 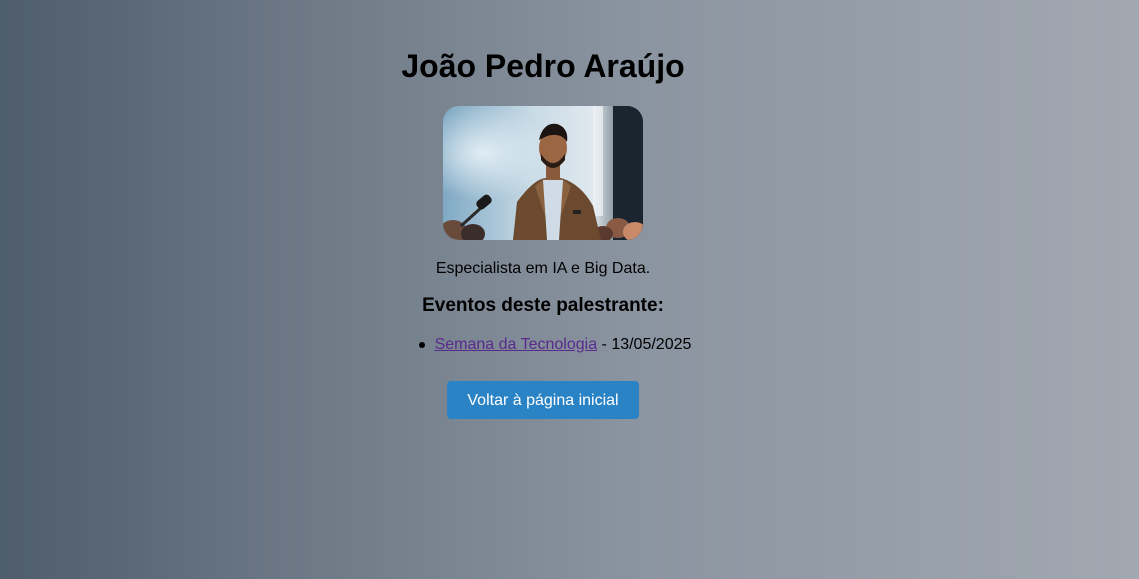 I want to click on events-heading: Eventos deste palestrante:, so click(x=543, y=305).